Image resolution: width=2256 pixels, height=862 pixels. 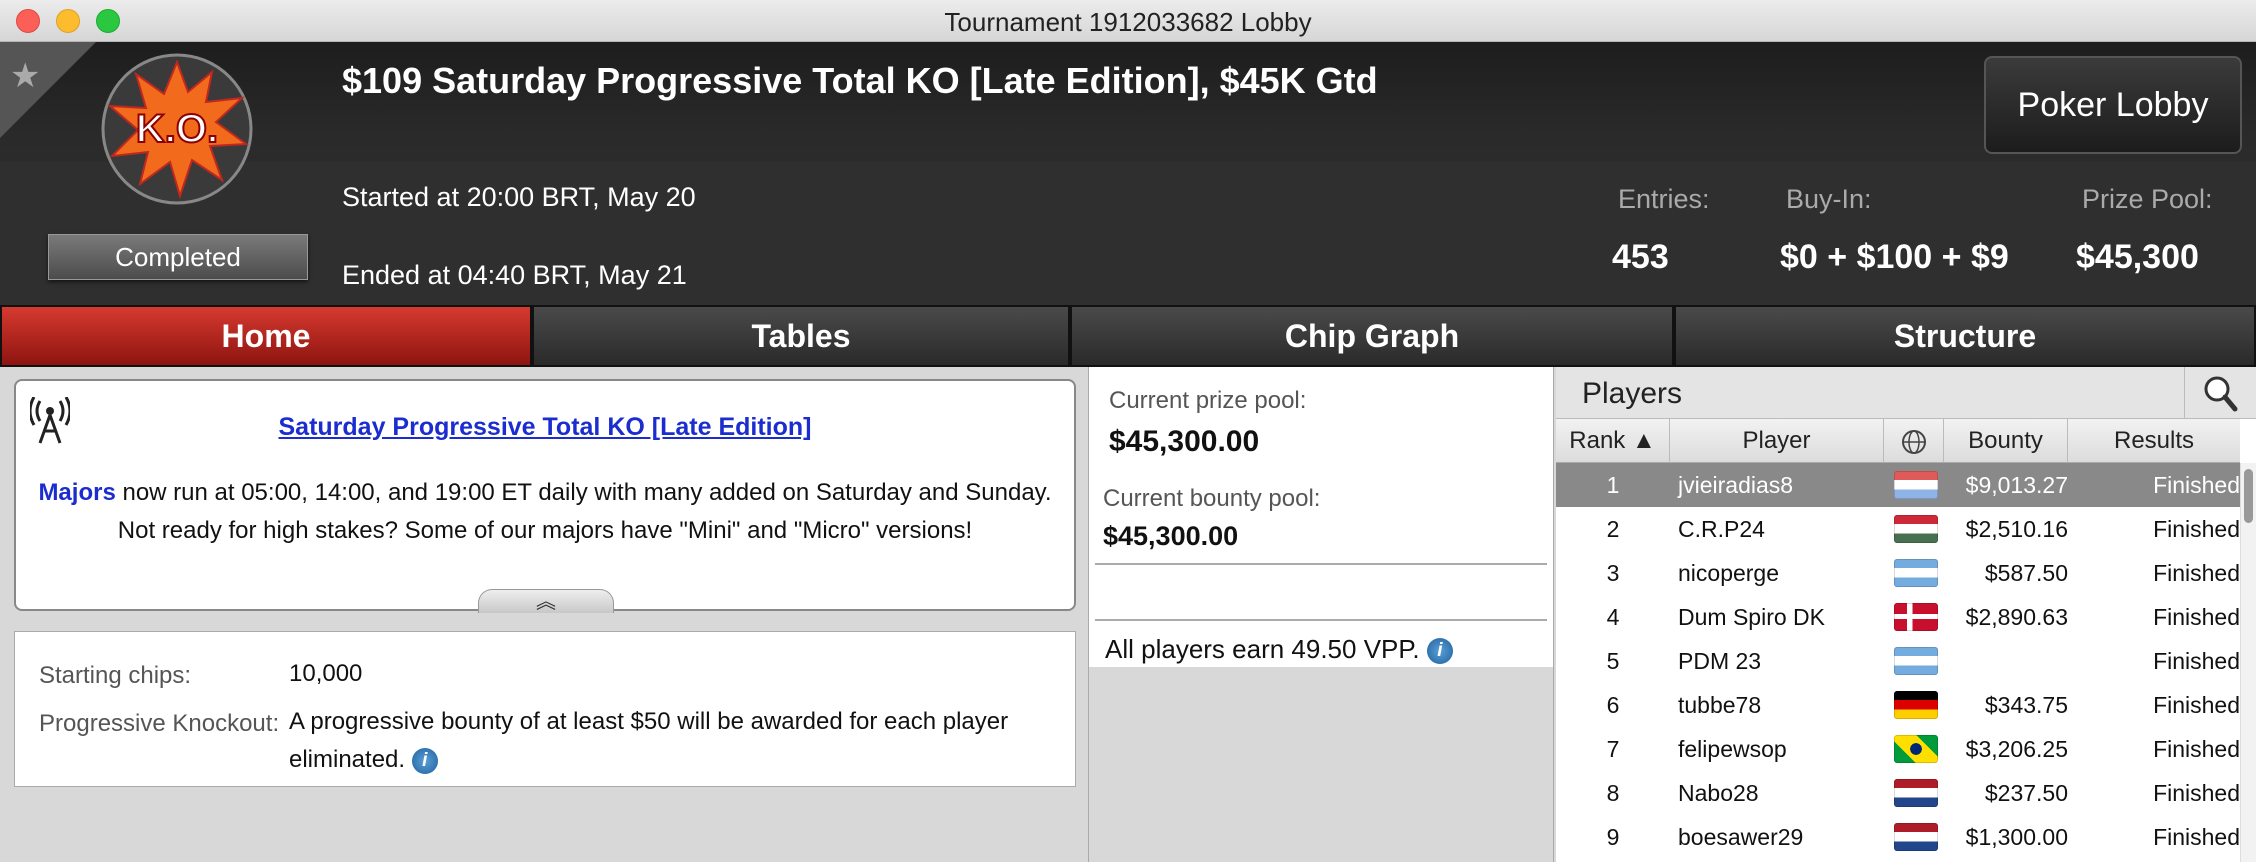 What do you see at coordinates (266, 336) in the screenshot?
I see `tab-home: Home` at bounding box center [266, 336].